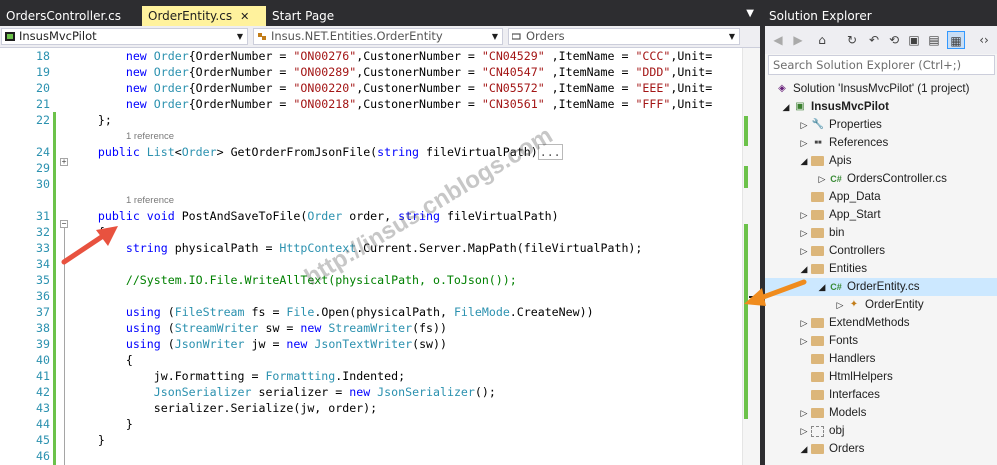 The image size is (997, 465). I want to click on tree-item: ▷ Fonts, so click(881, 341).